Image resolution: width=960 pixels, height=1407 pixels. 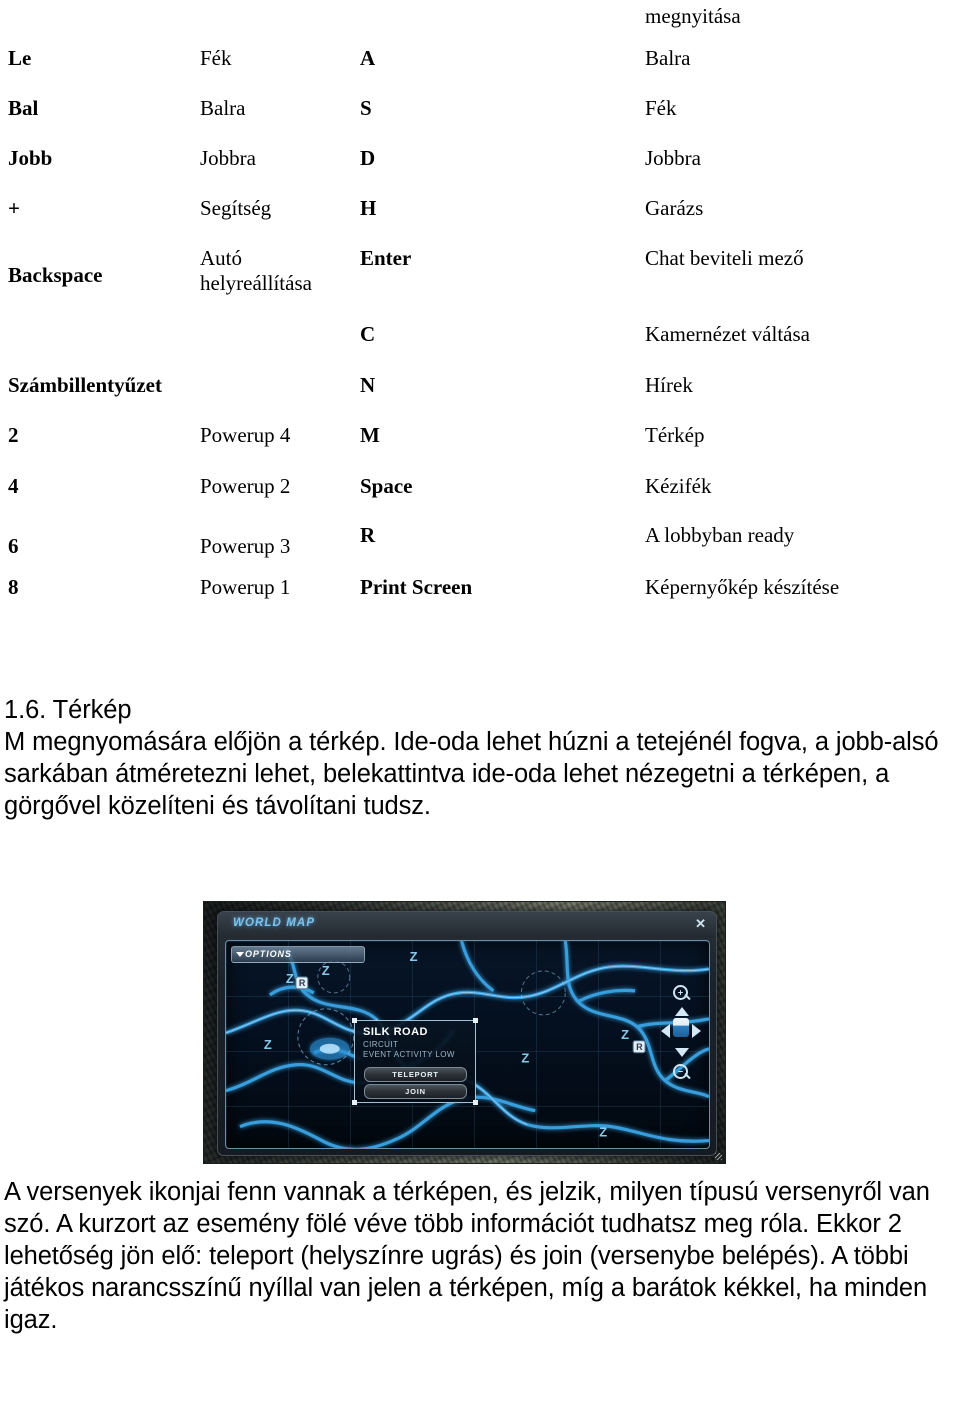 What do you see at coordinates (298, 954) in the screenshot?
I see `map-options-dropdown: OPTIONS` at bounding box center [298, 954].